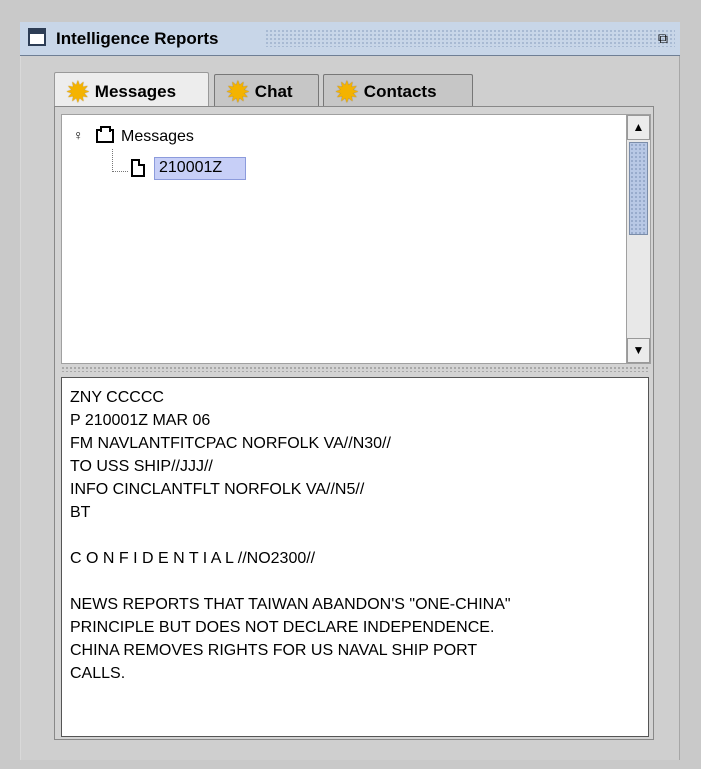 This screenshot has width=701, height=769. I want to click on tab-messages: ✹ Messages, so click(131, 91).